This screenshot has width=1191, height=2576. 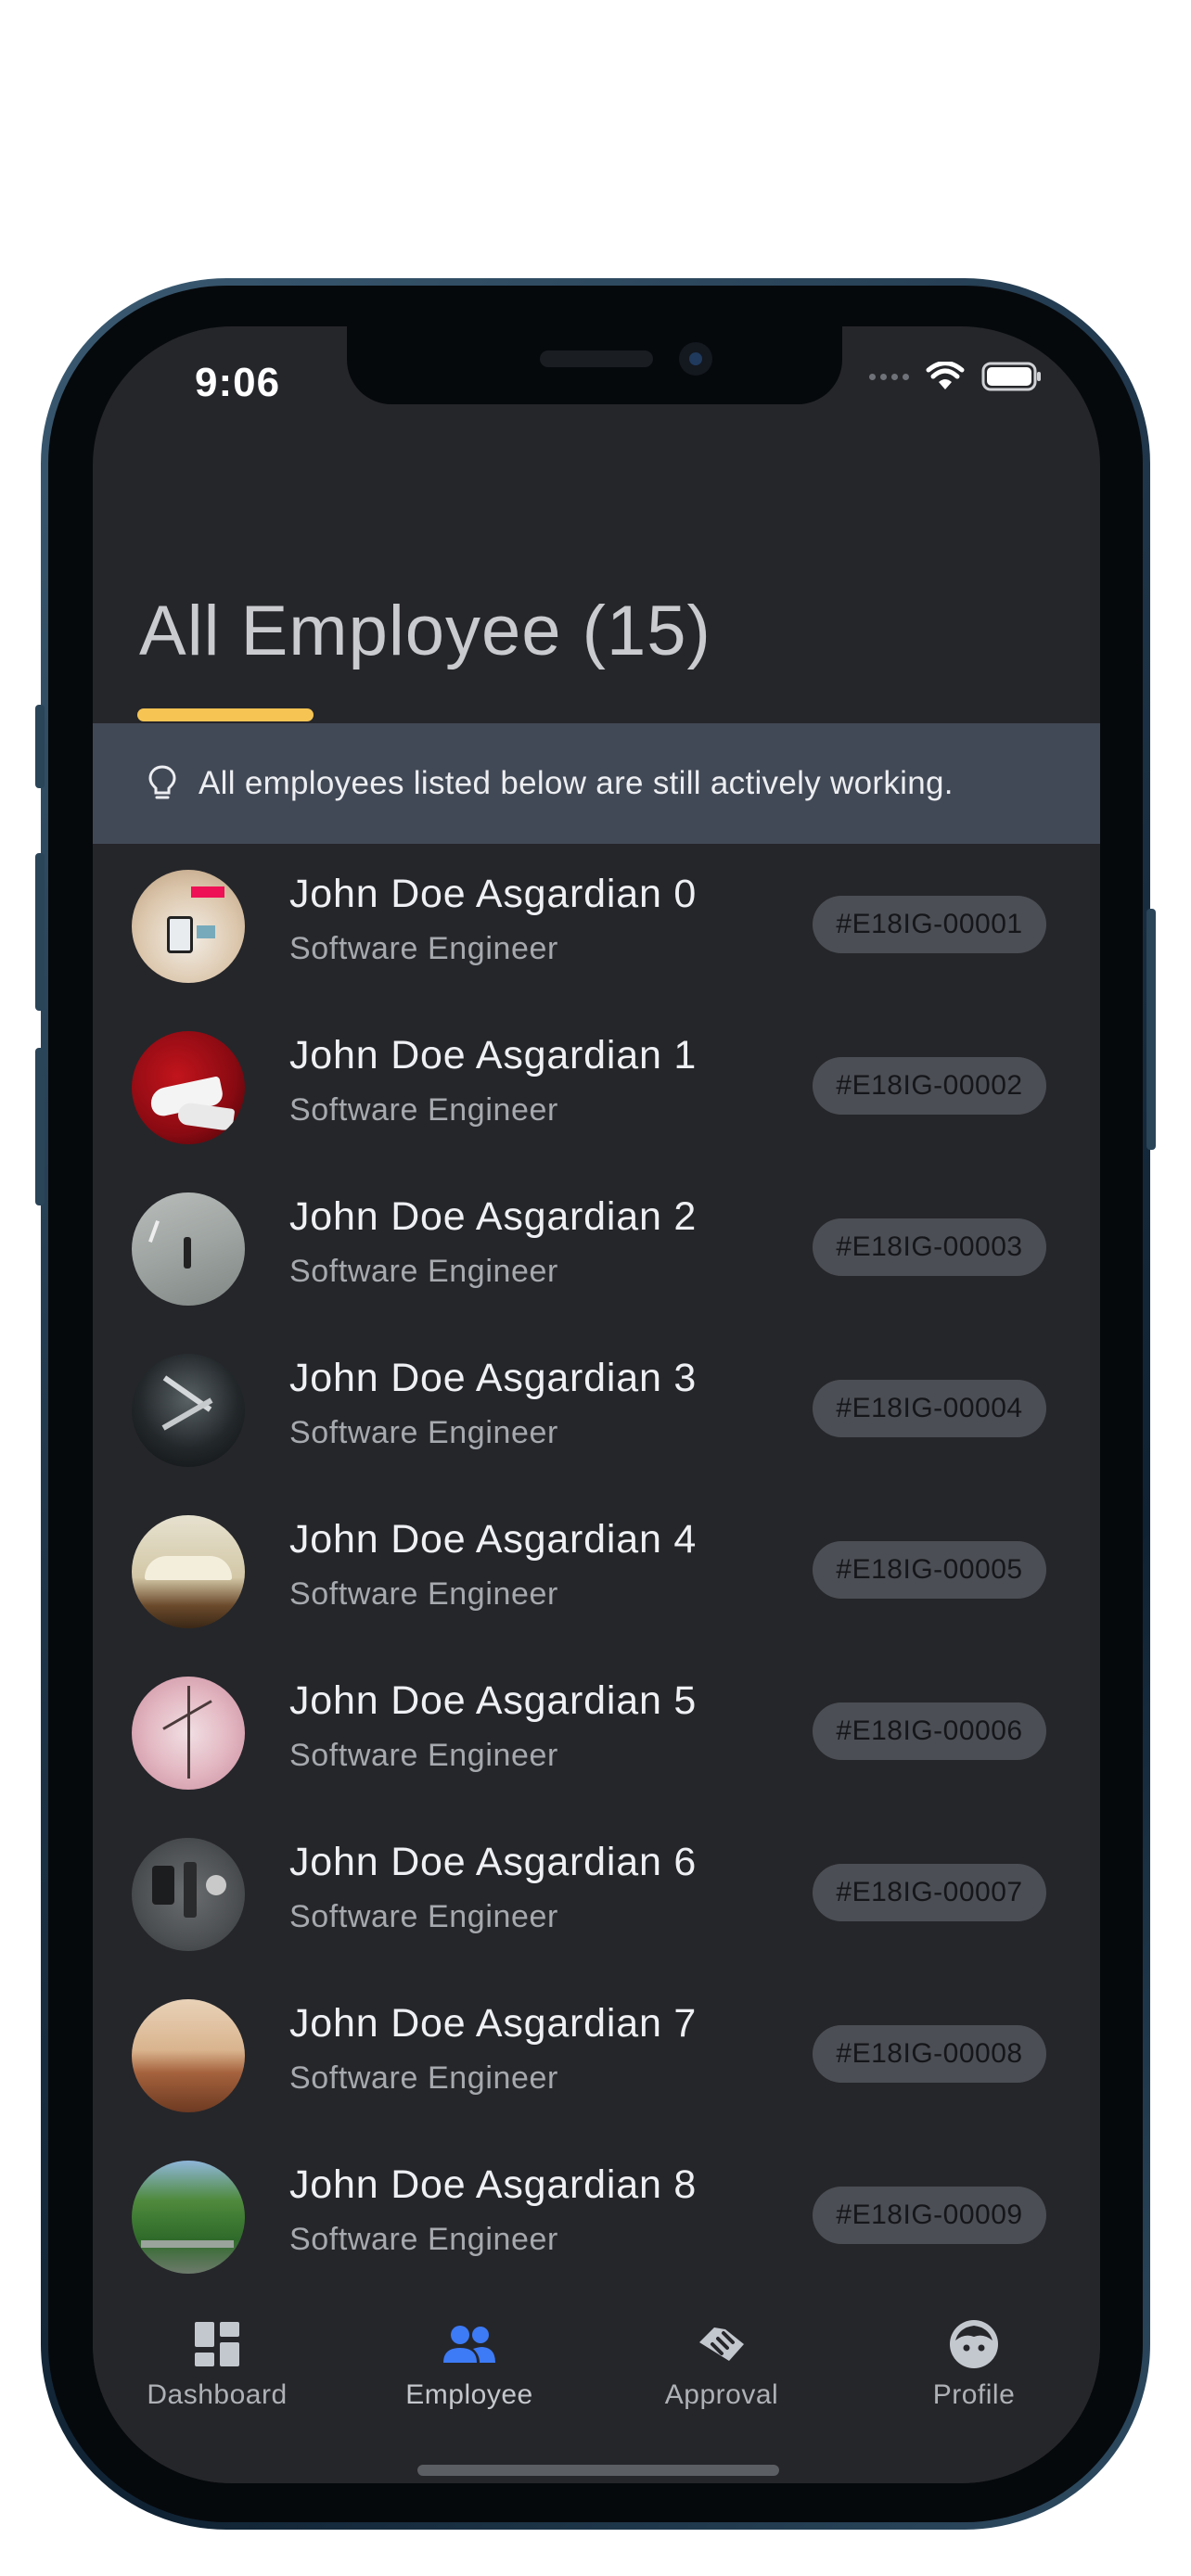 What do you see at coordinates (493, 894) in the screenshot?
I see `employee-name: John Doe Asgardian 0` at bounding box center [493, 894].